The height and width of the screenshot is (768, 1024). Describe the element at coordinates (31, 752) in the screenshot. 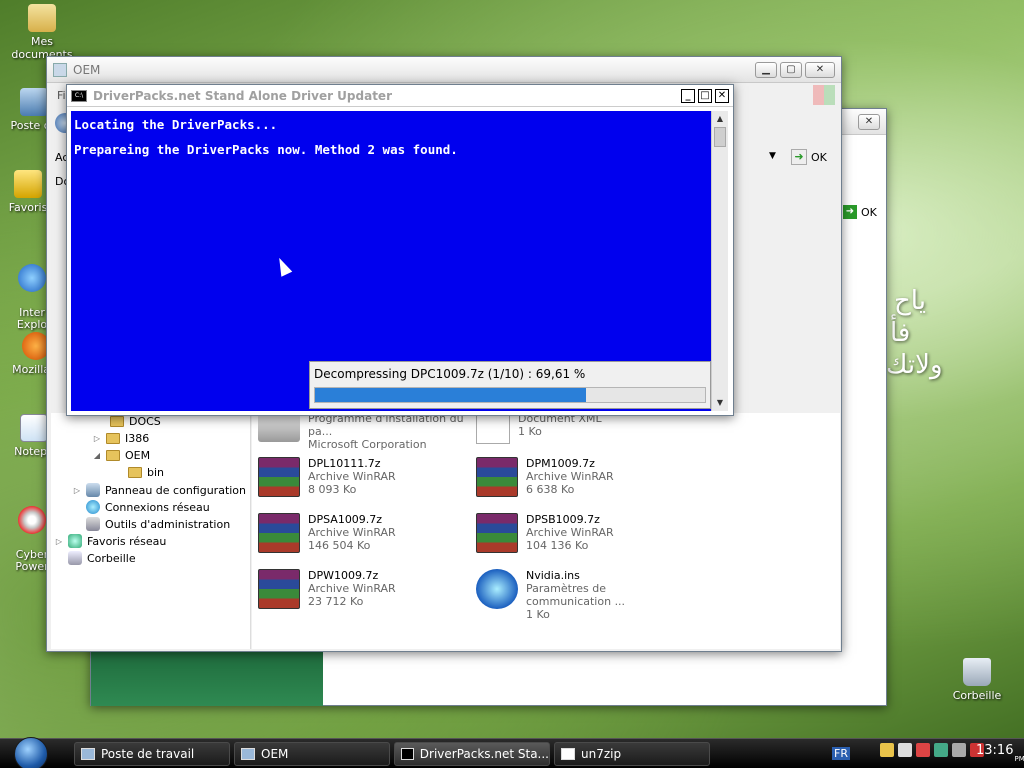

I see `start-button` at that location.